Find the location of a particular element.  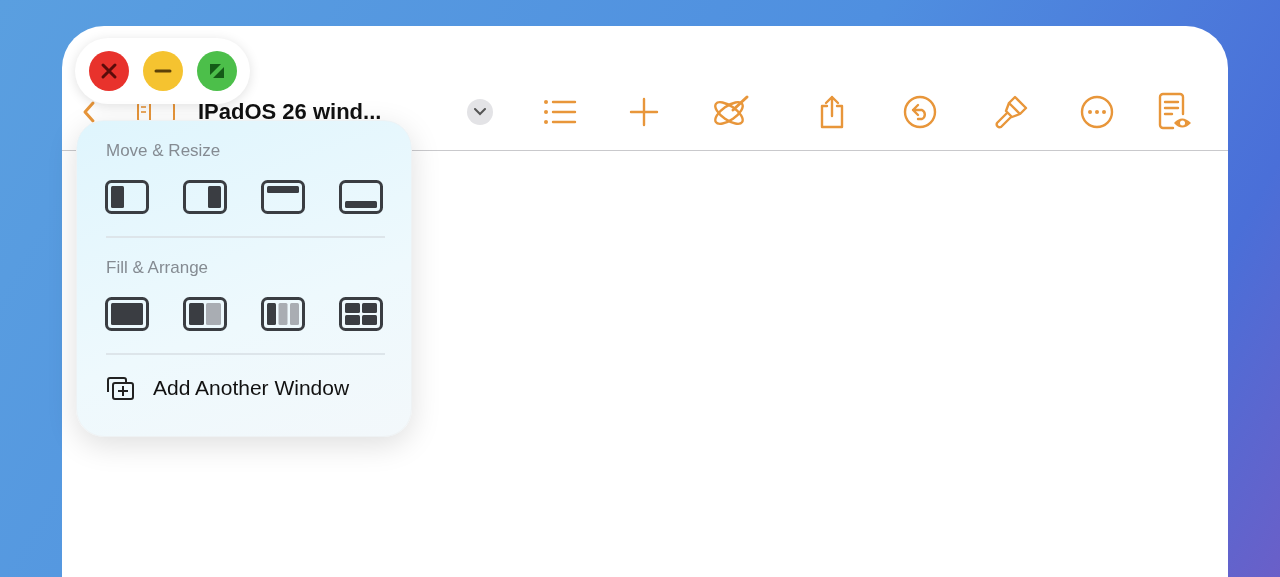

top-layout-icon is located at coordinates (283, 197).